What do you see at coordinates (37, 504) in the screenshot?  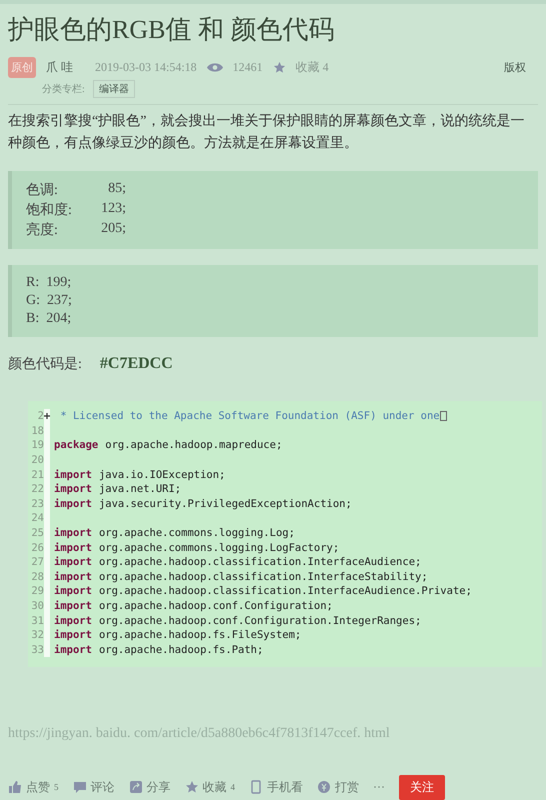 I see `line-number: 23` at bounding box center [37, 504].